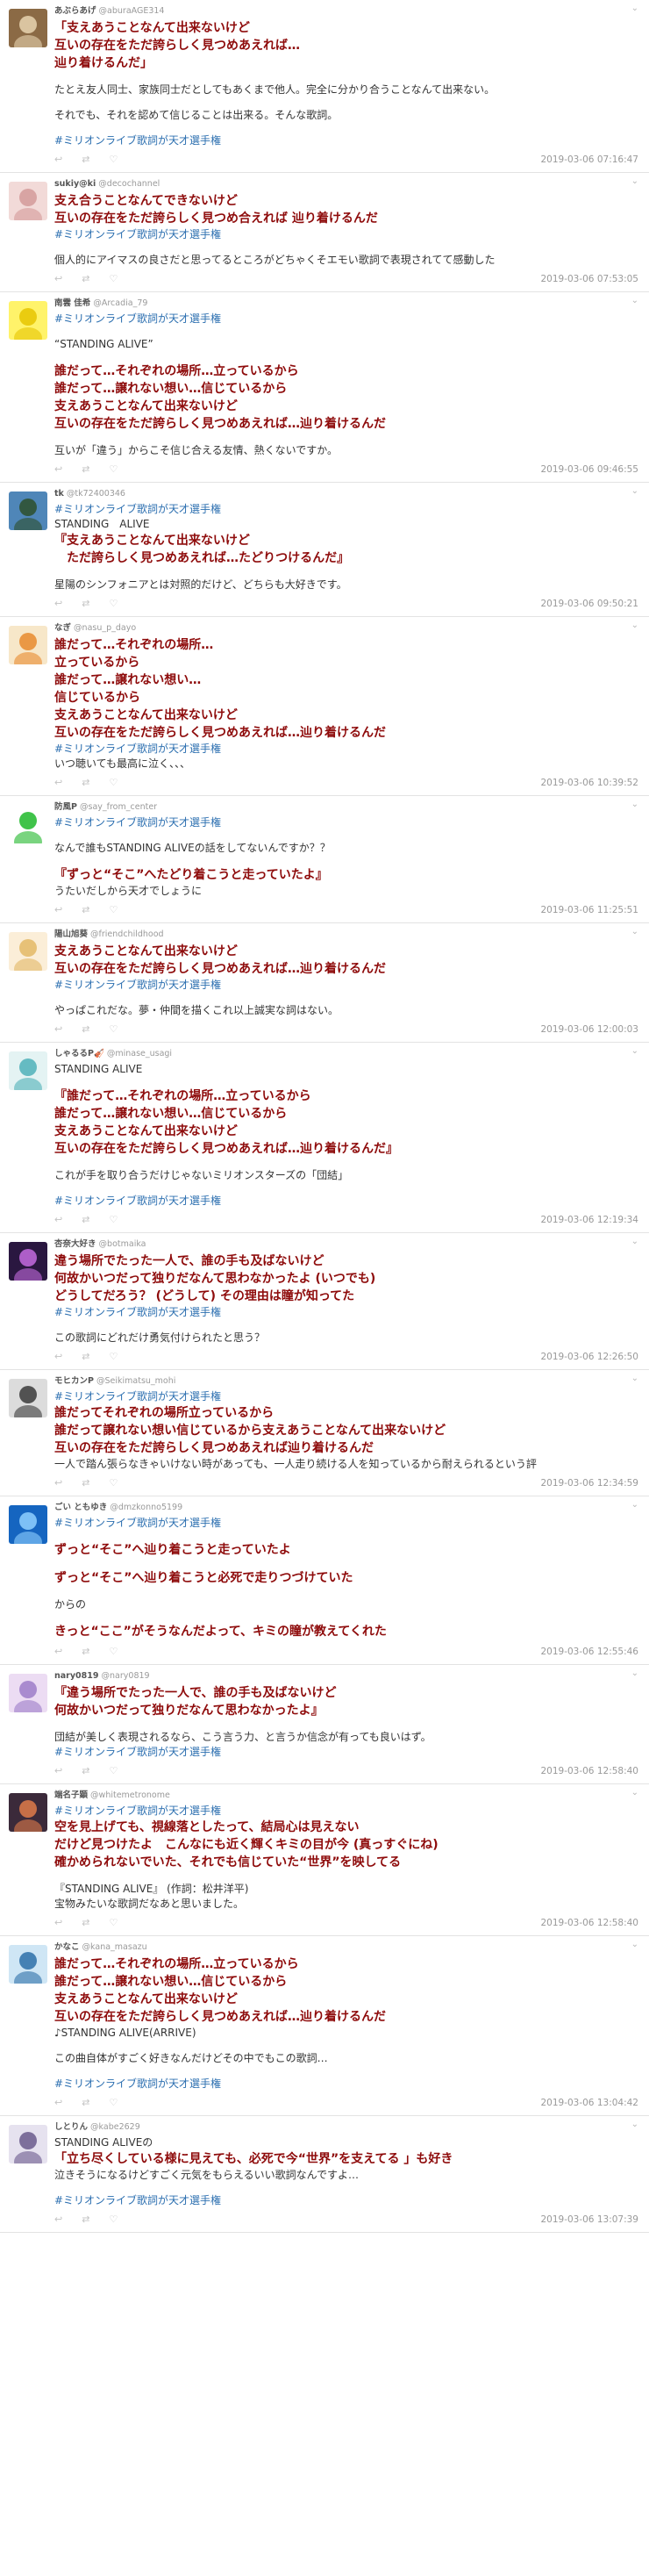 The image size is (649, 2576). Describe the element at coordinates (105, 628) in the screenshot. I see `username: @nasu_p_dayo` at that location.